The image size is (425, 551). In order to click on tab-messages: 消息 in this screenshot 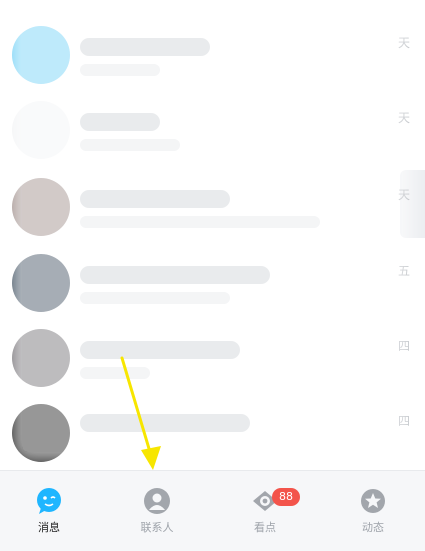, I will do `click(49, 511)`.